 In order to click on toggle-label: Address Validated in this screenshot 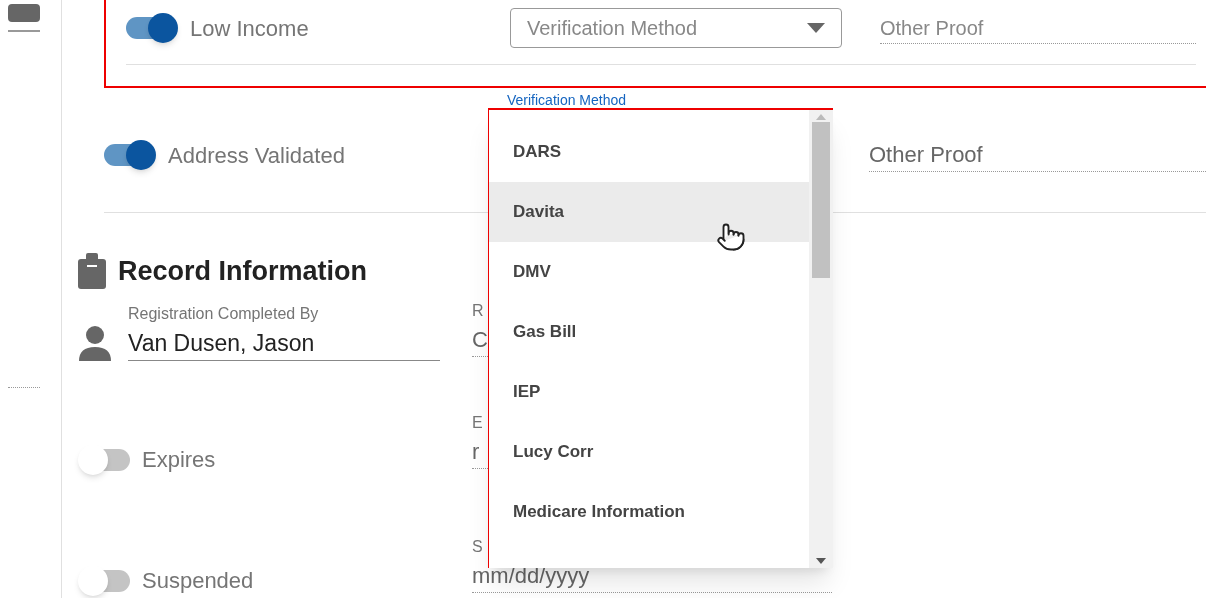, I will do `click(257, 155)`.